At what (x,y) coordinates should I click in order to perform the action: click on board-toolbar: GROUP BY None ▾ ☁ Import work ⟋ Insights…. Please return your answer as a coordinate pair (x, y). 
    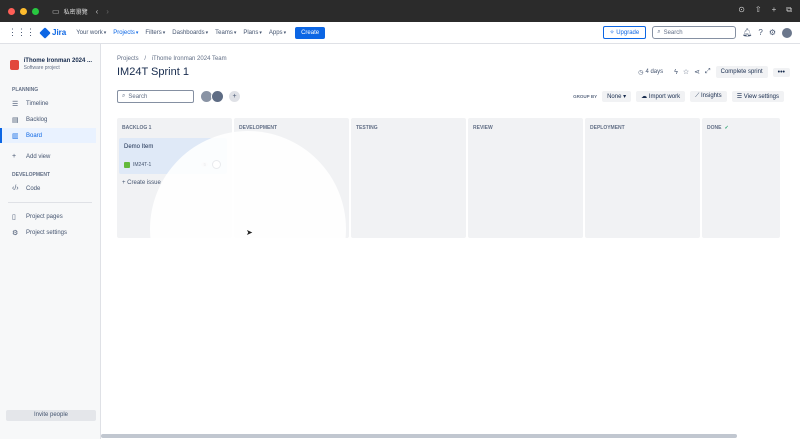
    Looking at the image, I should click on (678, 96).